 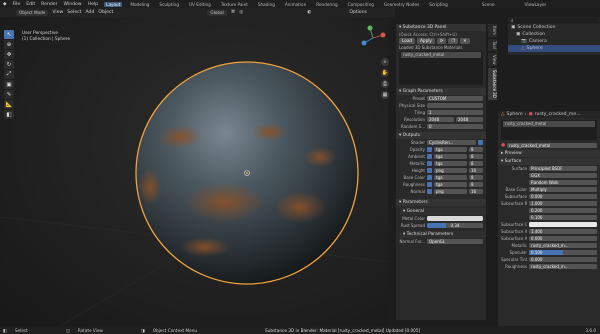 I want to click on cursor-tool-icon: ⊕, so click(x=9, y=44).